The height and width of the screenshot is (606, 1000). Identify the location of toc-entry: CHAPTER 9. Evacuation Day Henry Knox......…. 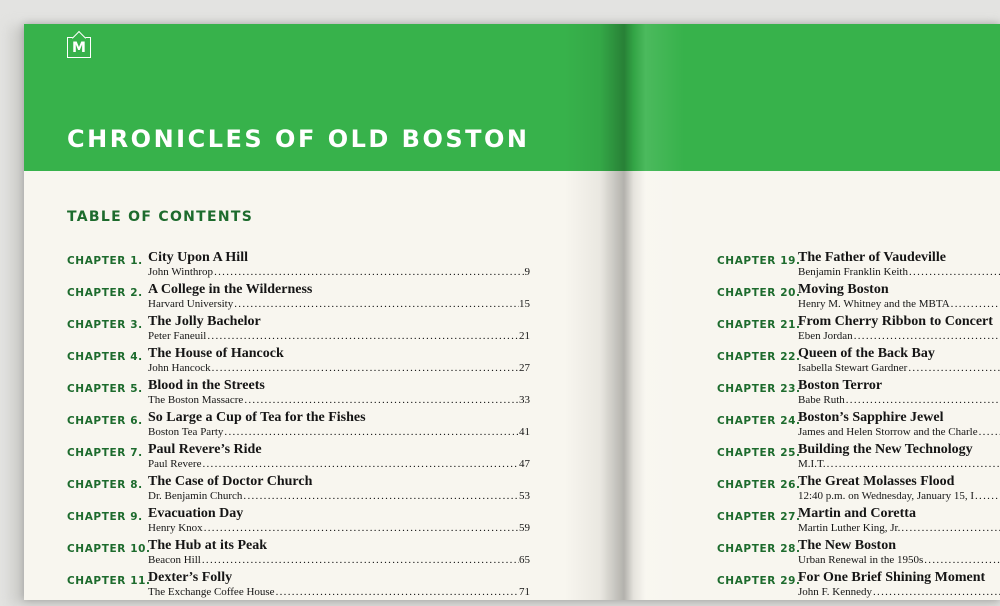
(298, 522).